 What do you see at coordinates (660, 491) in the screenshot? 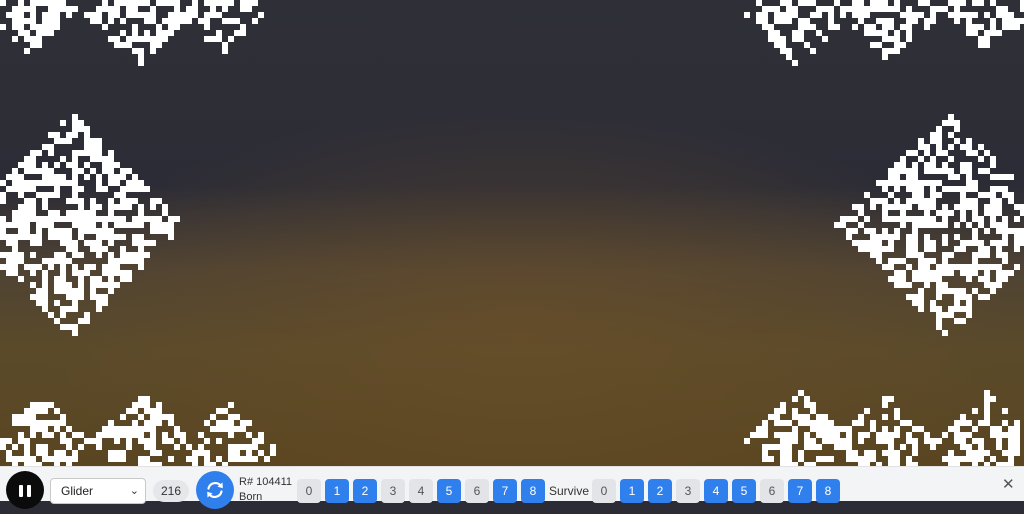
I see `survive-toggle-2: 2` at bounding box center [660, 491].